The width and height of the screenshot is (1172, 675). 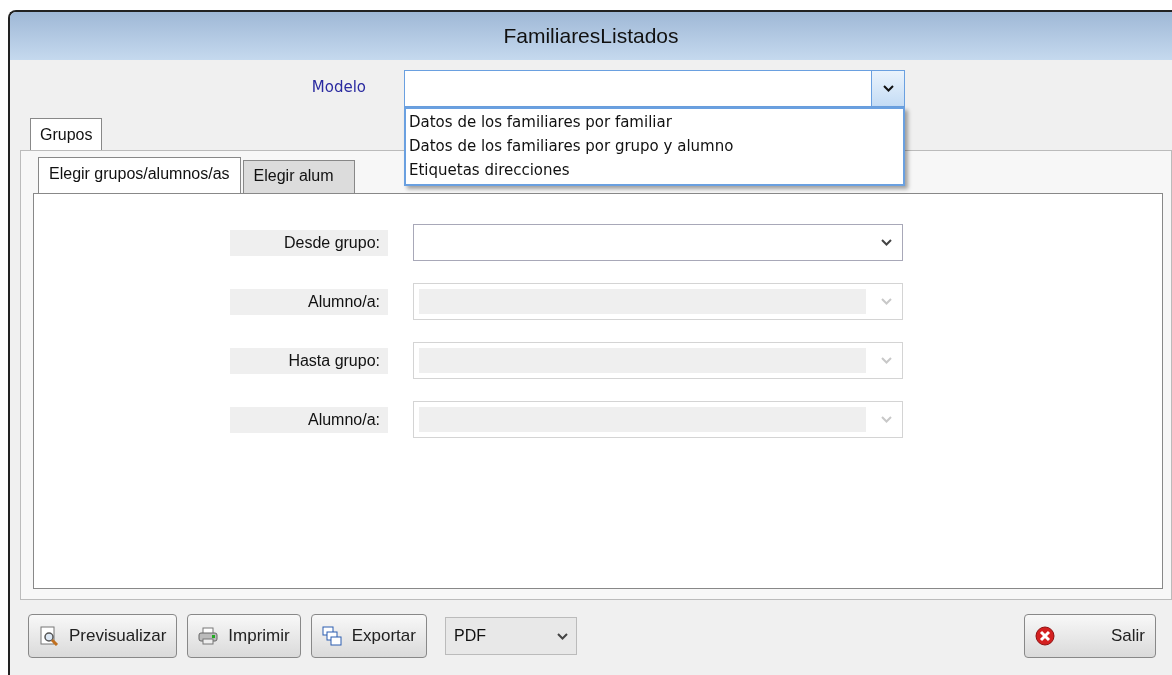 I want to click on button: Salir, so click(x=1090, y=636).